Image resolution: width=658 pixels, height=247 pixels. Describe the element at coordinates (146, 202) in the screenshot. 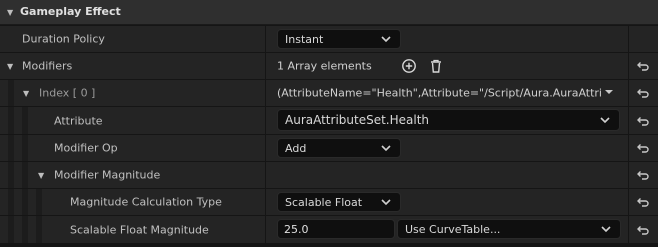

I see `calc-type-label: Magnitude Calculation Type` at that location.